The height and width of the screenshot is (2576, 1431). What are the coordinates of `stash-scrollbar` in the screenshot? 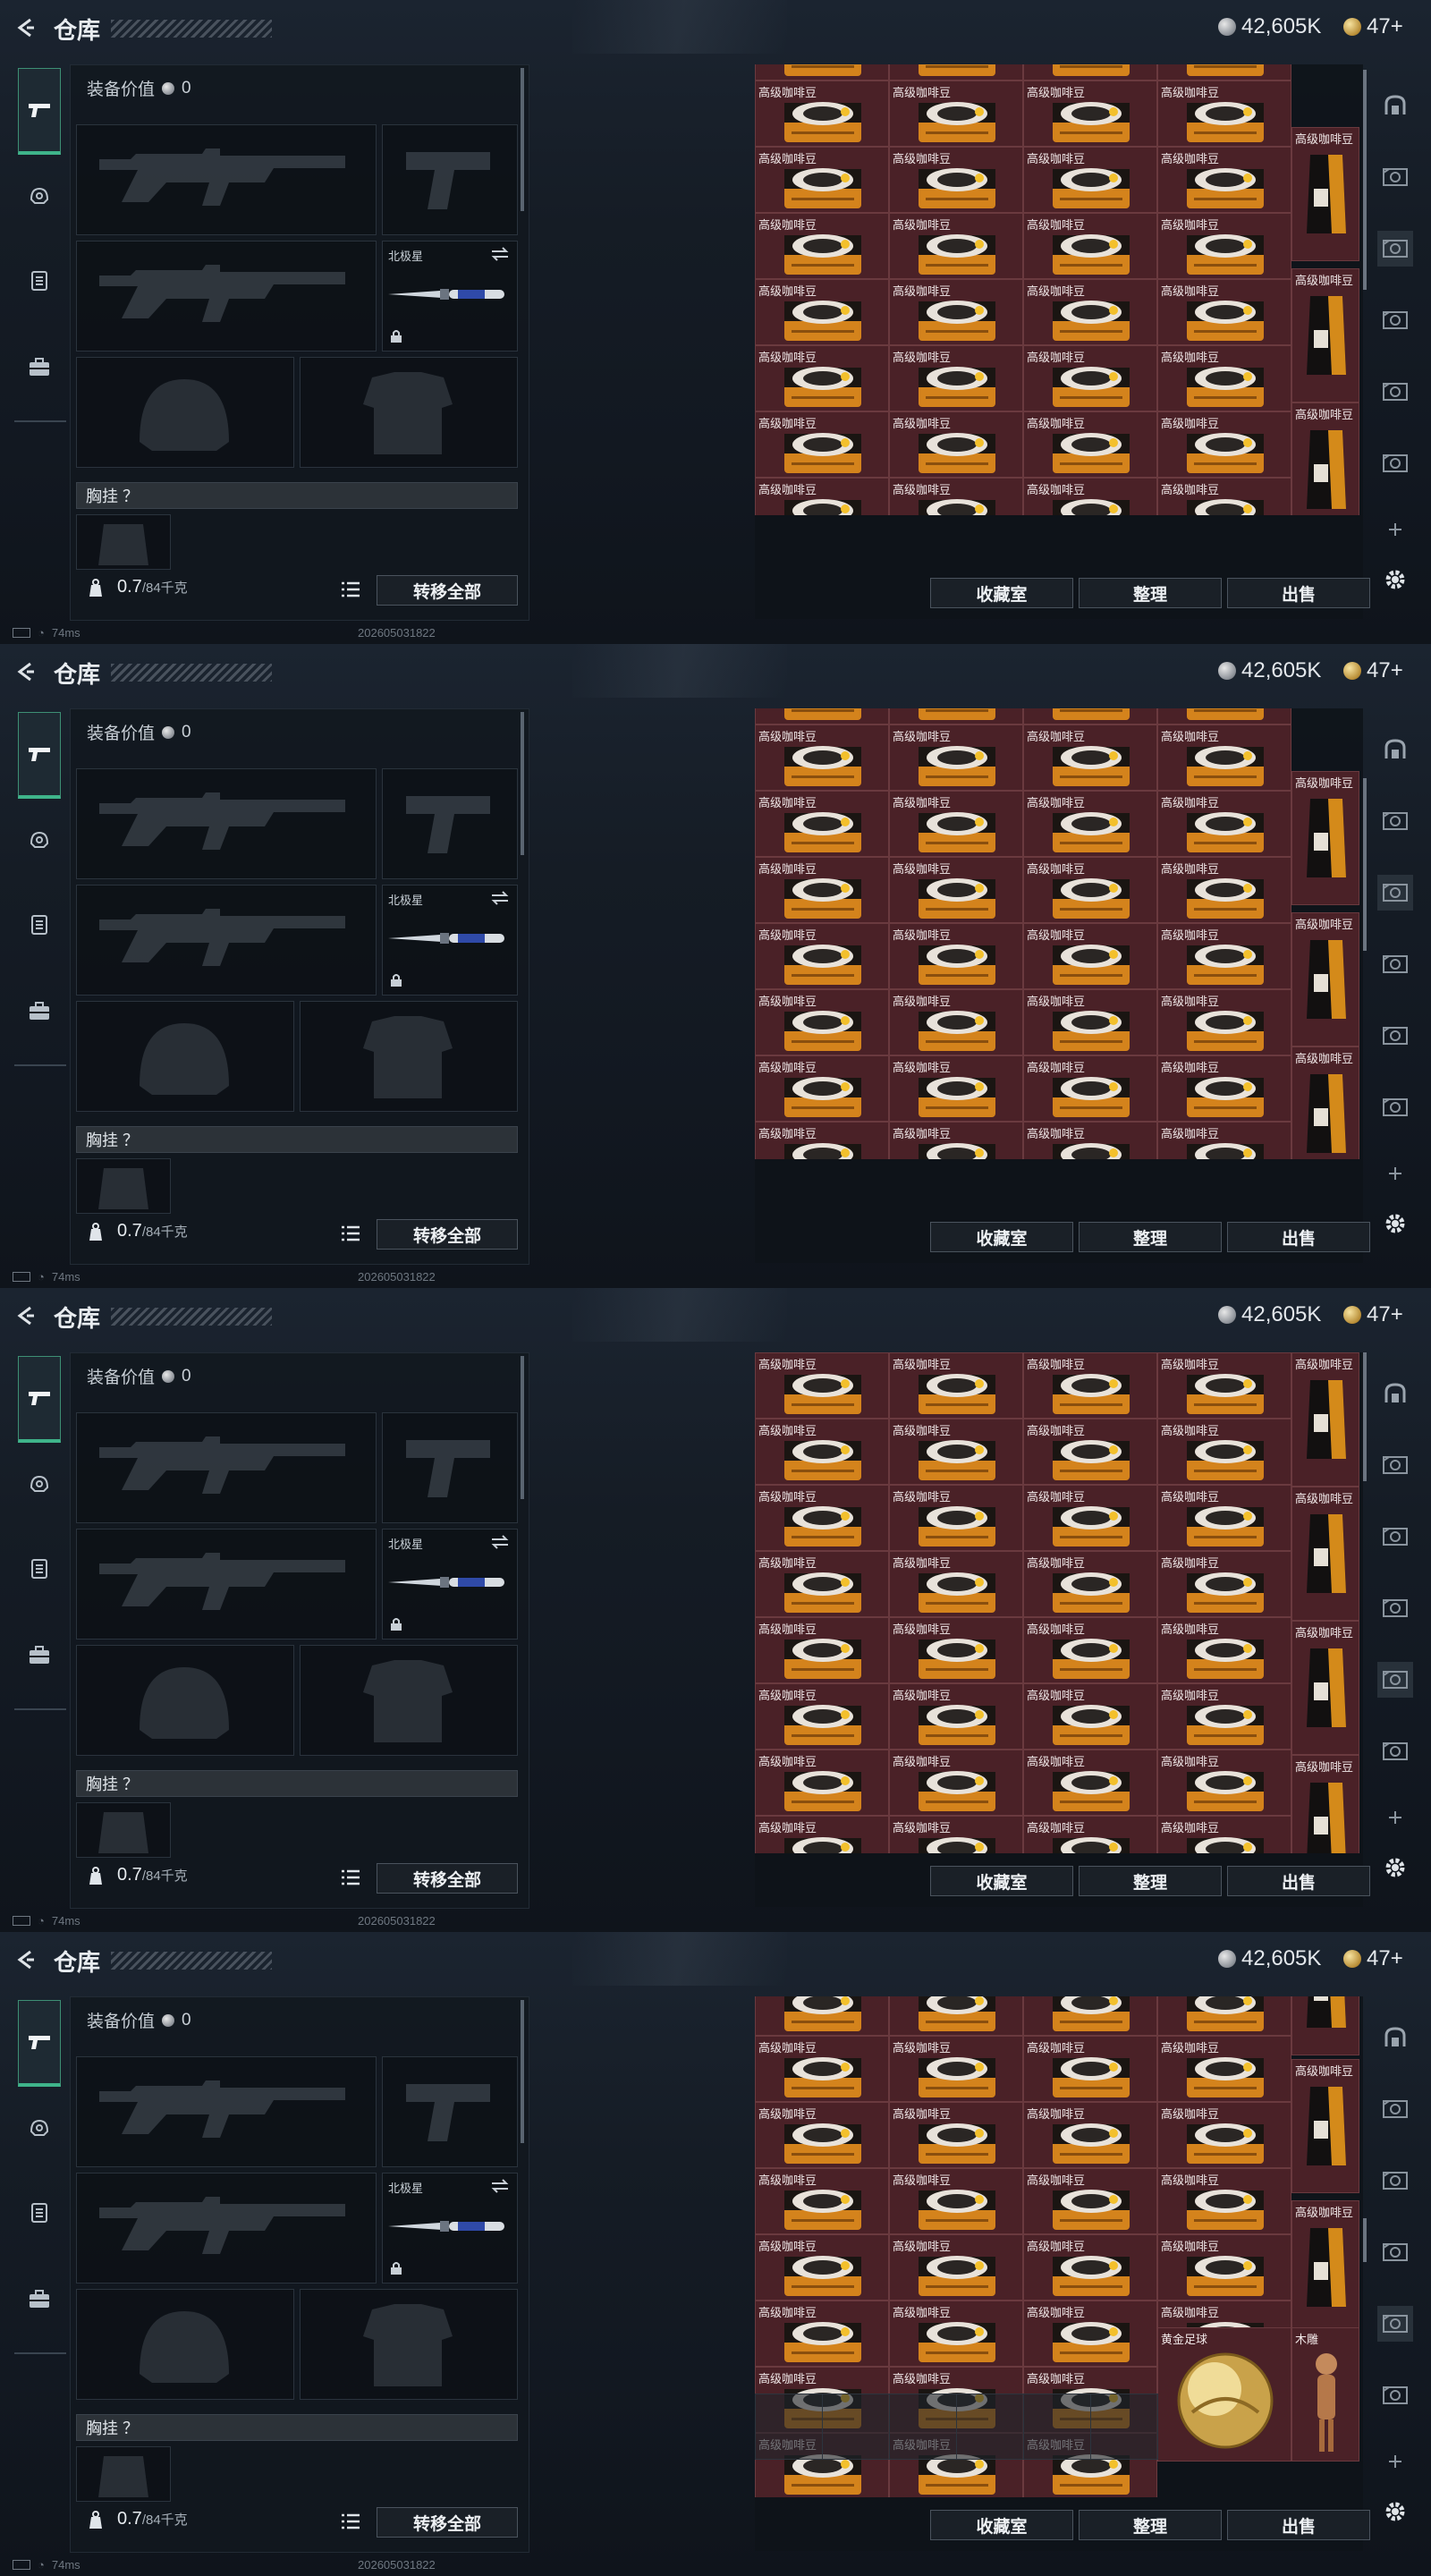 It's located at (1365, 2240).